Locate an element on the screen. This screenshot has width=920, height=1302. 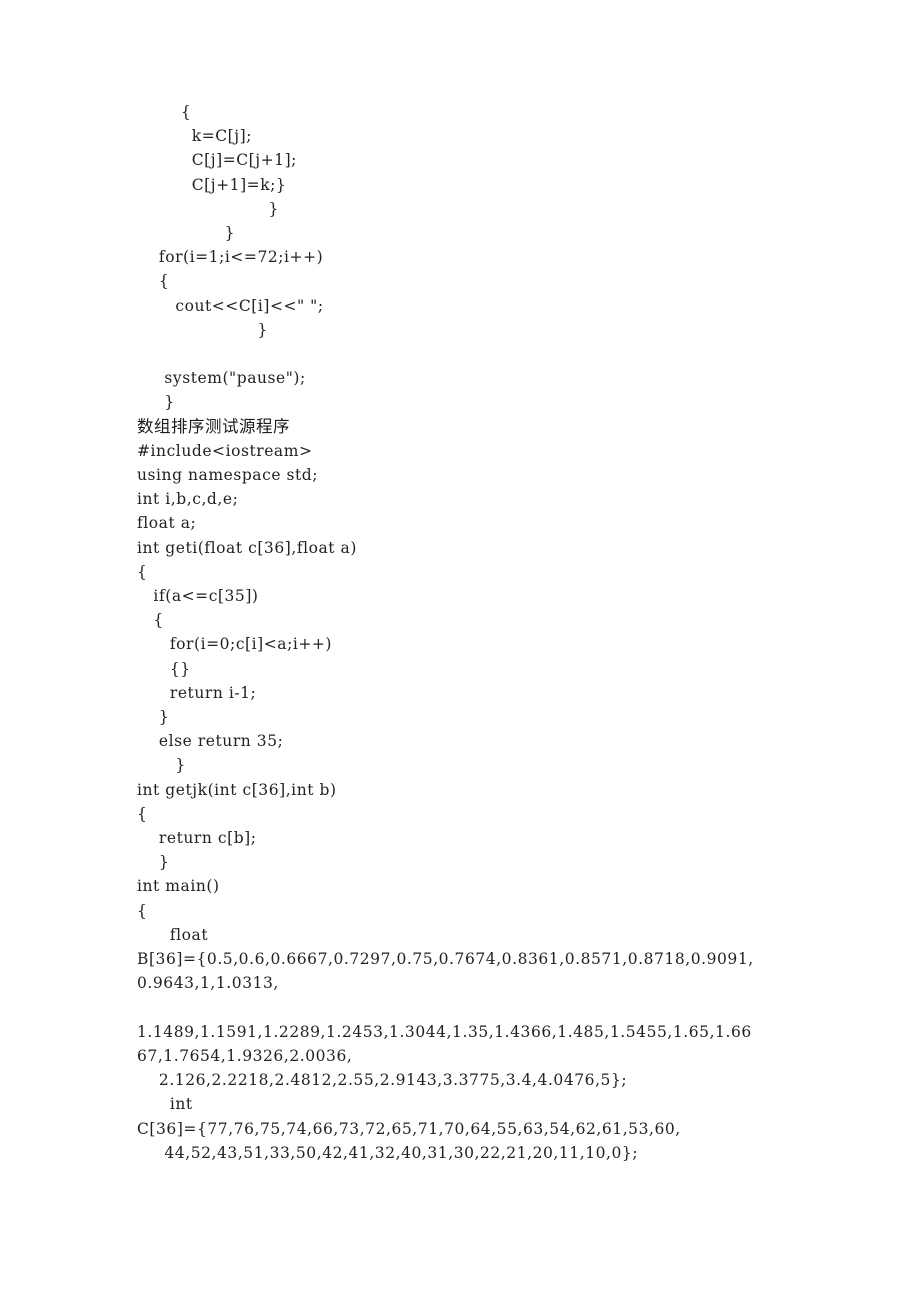
code-line: float a; is located at coordinates (167, 523).